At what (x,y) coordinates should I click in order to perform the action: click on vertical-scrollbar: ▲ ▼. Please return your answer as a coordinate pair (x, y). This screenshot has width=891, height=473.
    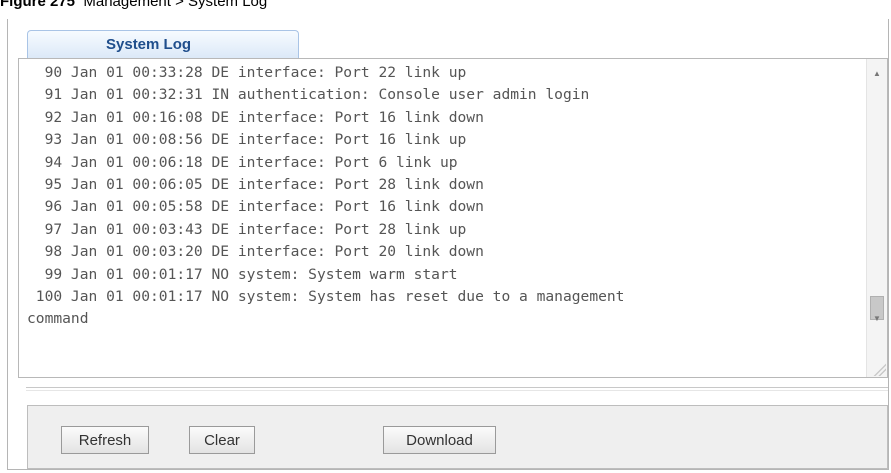
    Looking at the image, I should click on (876, 218).